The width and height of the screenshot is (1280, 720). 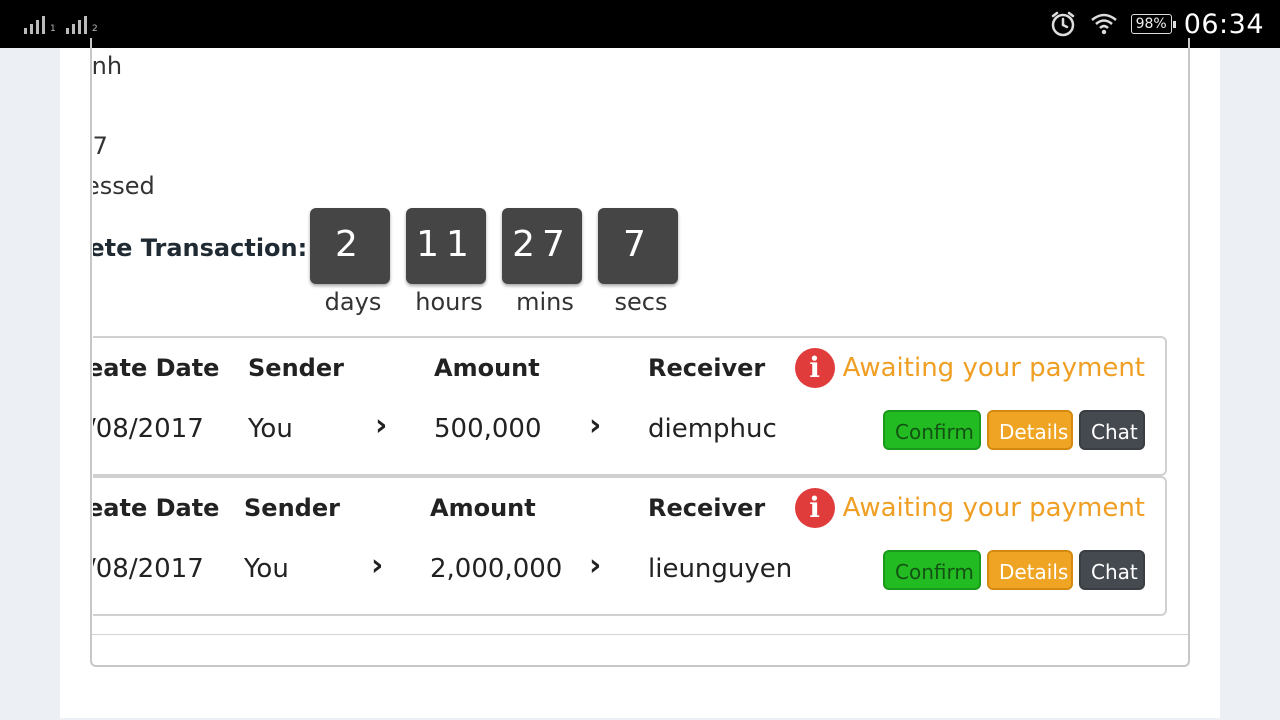 What do you see at coordinates (1223, 24) in the screenshot?
I see `status-time: 06:34` at bounding box center [1223, 24].